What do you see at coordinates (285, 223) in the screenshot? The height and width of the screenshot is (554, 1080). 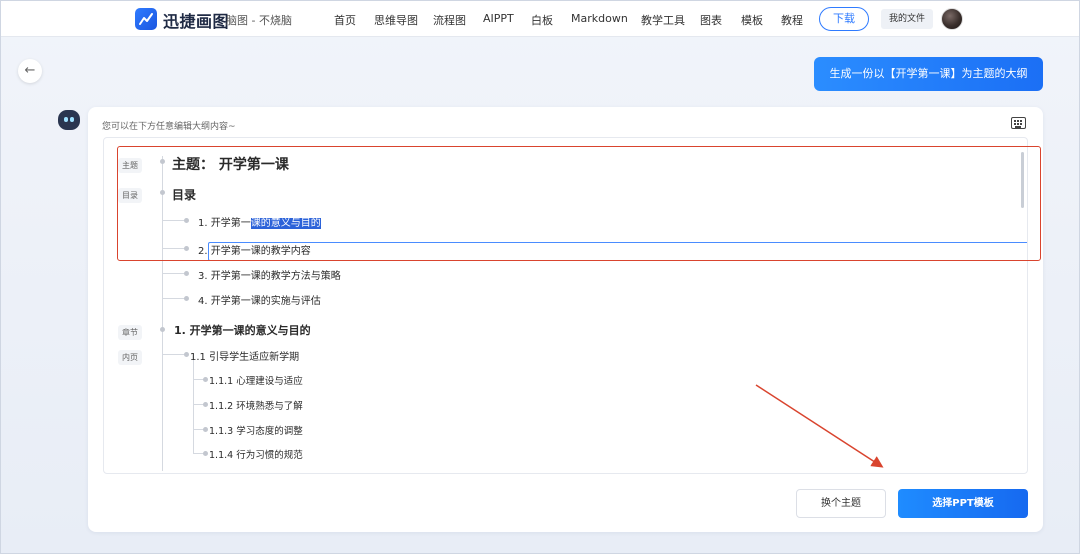 I see `selected-text: 课的意义与目的` at bounding box center [285, 223].